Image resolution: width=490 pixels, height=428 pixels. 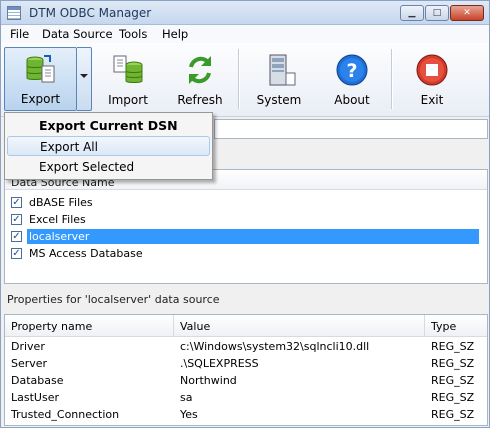 What do you see at coordinates (351, 129) in the screenshot?
I see `dsn-path-field` at bounding box center [351, 129].